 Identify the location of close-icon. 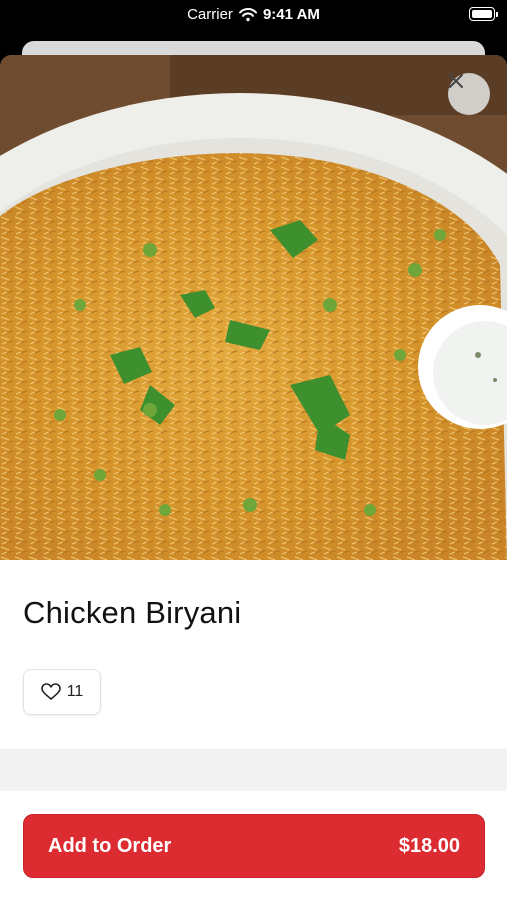
(456, 81).